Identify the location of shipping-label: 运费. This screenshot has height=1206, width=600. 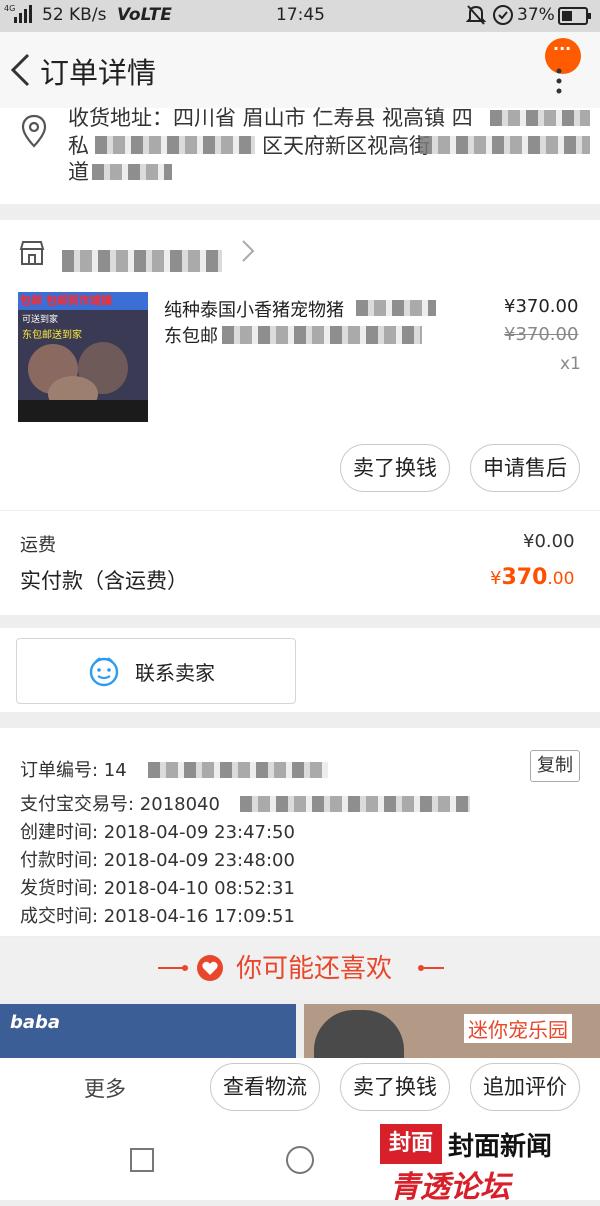
(38, 545).